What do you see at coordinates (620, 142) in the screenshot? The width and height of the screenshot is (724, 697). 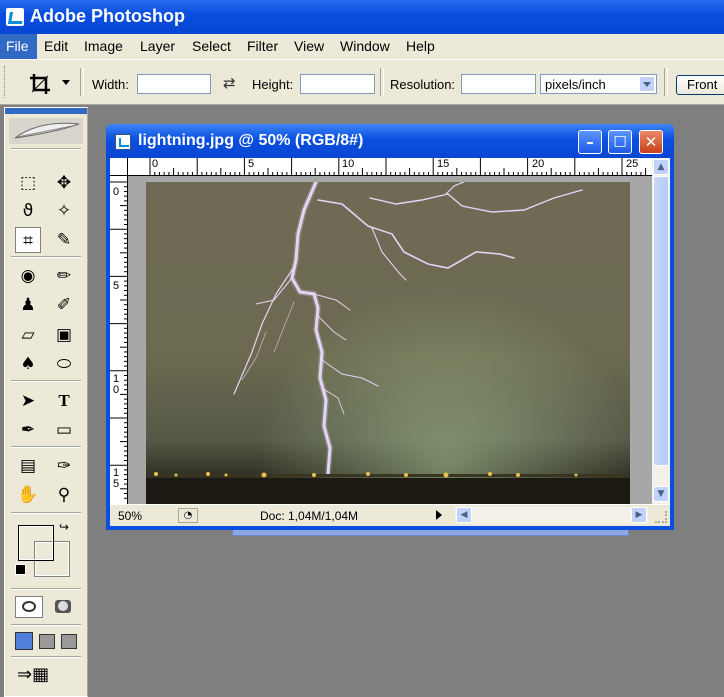 I see `maximize-button: ☐` at bounding box center [620, 142].